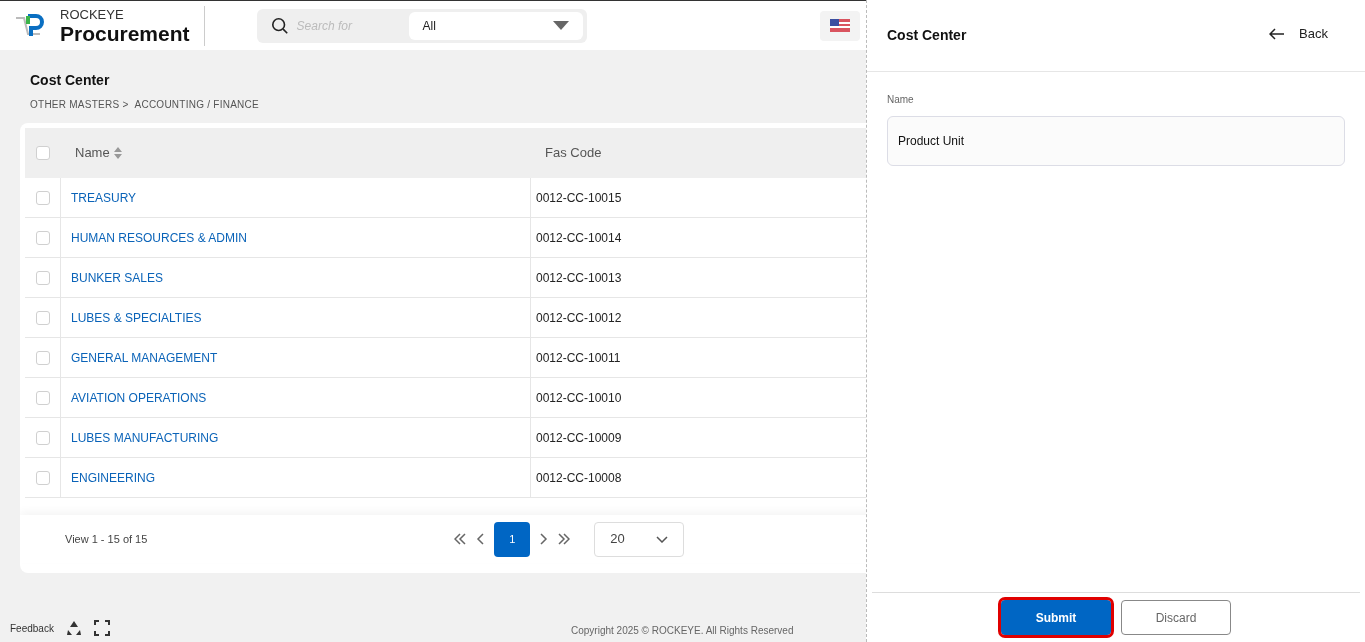 Image resolution: width=1365 pixels, height=642 pixels. Describe the element at coordinates (480, 539) in the screenshot. I see `previous-page-icon` at that location.